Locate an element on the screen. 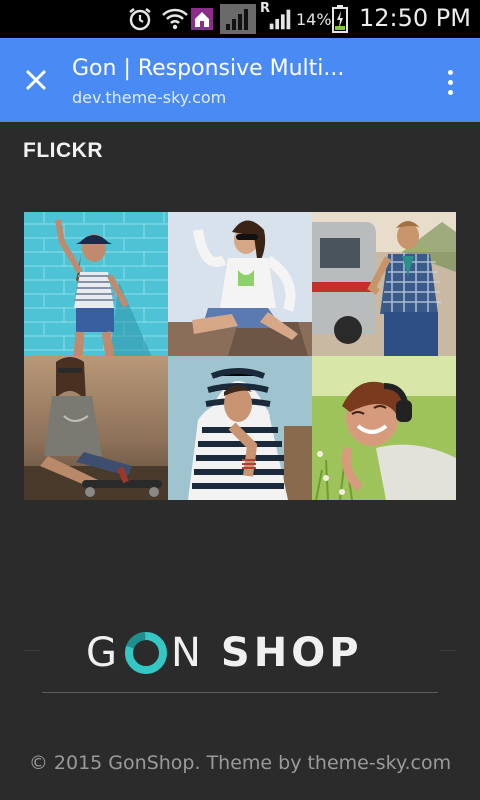  logo-shop: SHOP is located at coordinates (291, 653).